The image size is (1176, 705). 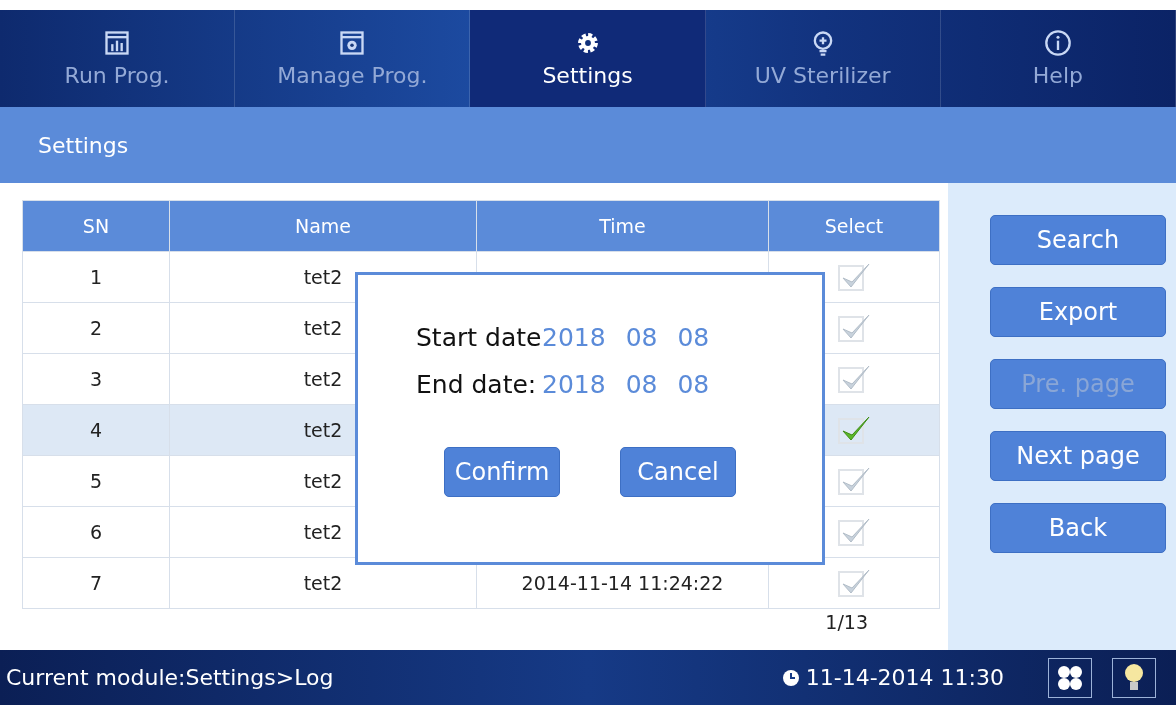 What do you see at coordinates (1078, 528) in the screenshot?
I see `side-button: Back` at bounding box center [1078, 528].